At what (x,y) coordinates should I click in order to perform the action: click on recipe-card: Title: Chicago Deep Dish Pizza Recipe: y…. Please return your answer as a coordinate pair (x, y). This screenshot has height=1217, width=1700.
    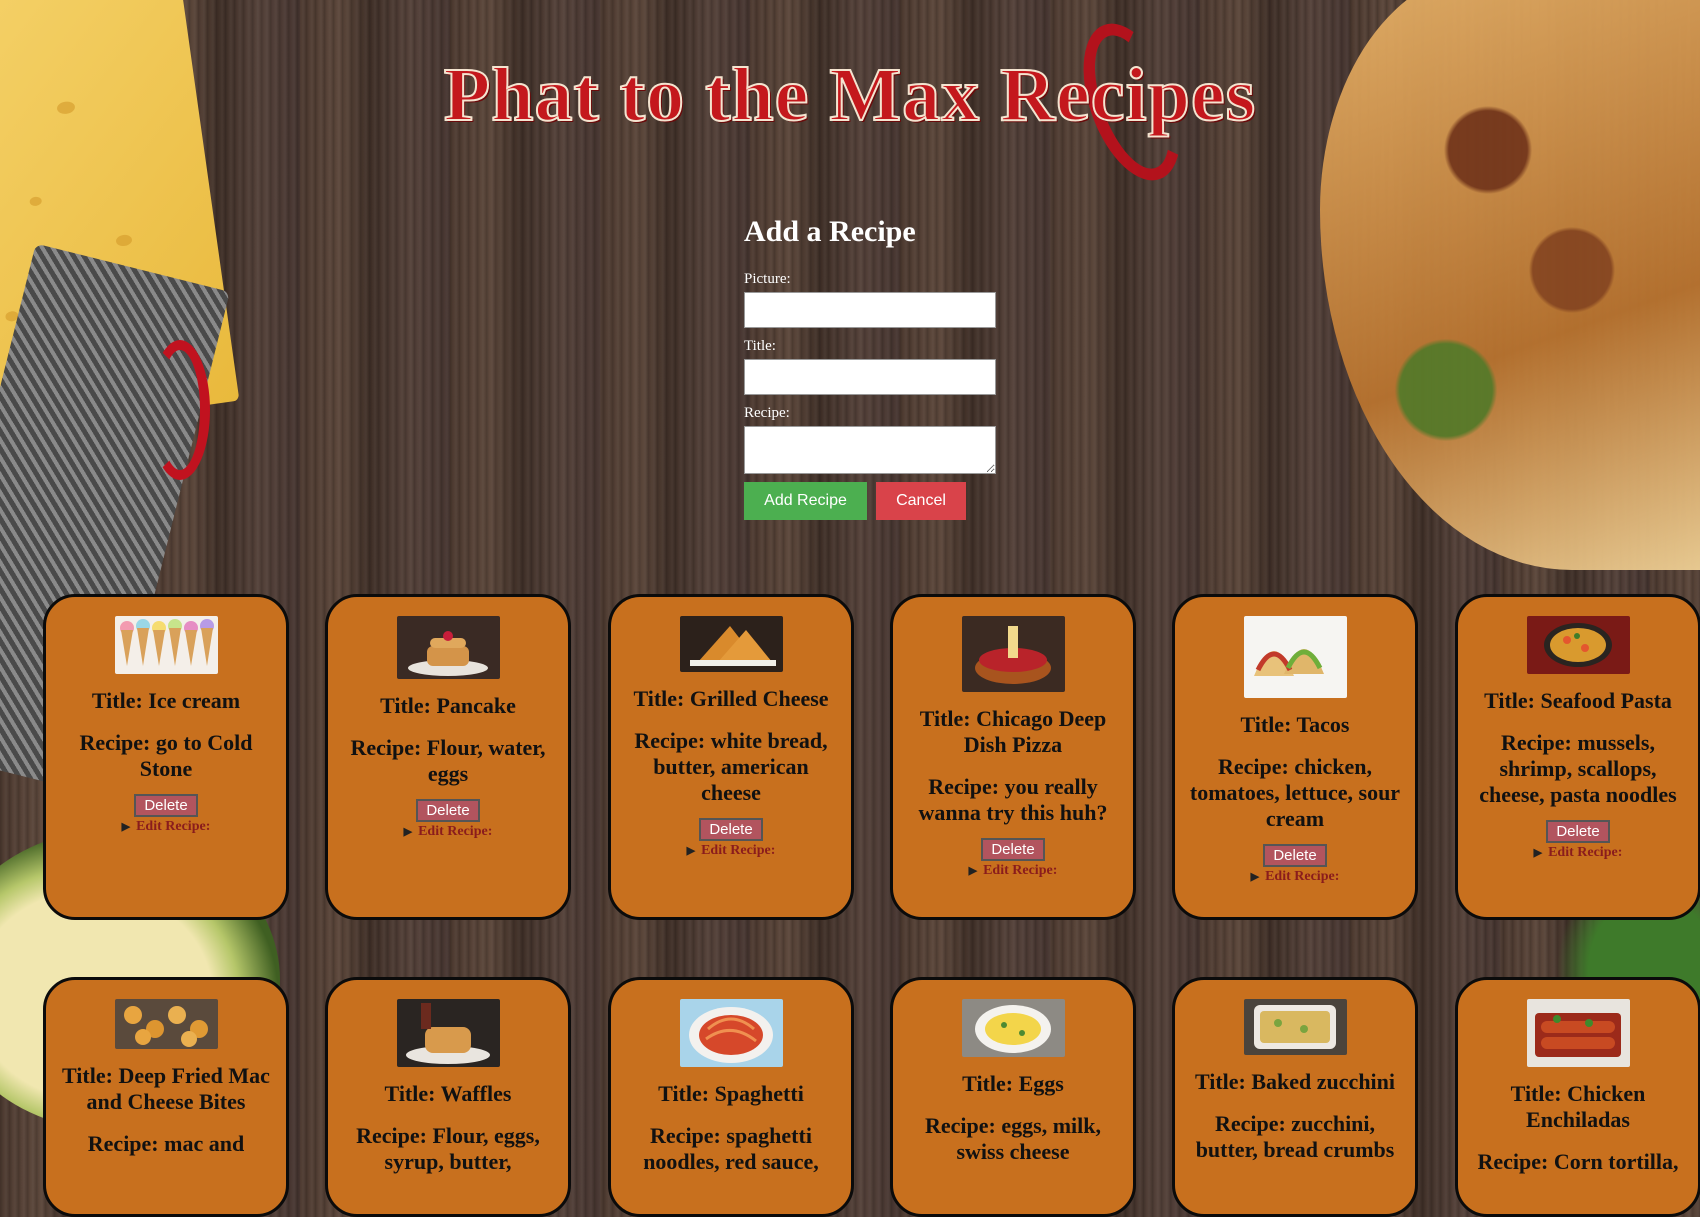
    Looking at the image, I should click on (1013, 757).